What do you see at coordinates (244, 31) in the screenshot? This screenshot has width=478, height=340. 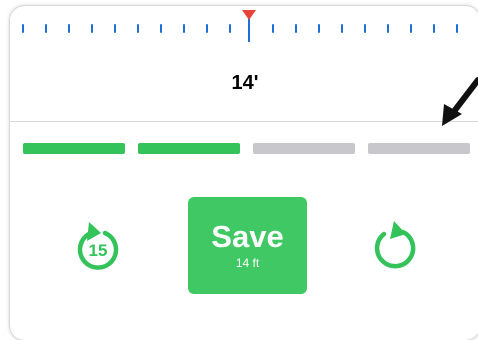 I see `ruler-scale` at bounding box center [244, 31].